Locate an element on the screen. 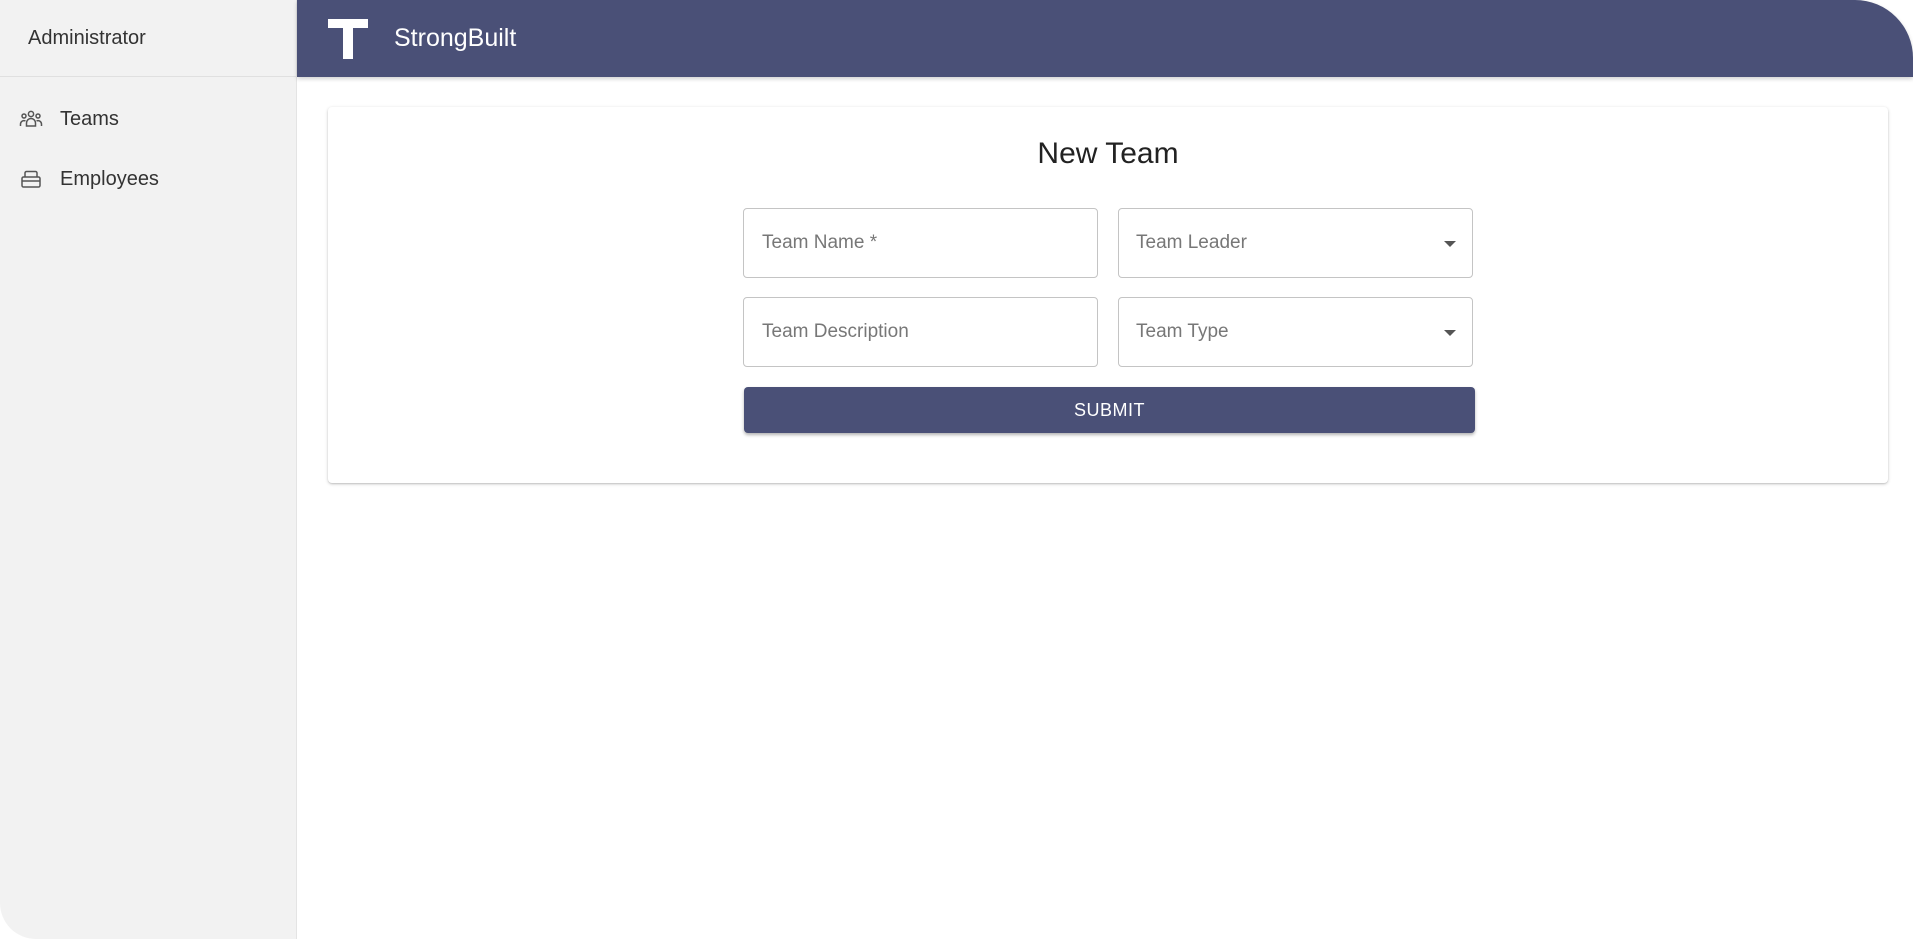 The height and width of the screenshot is (939, 1913). team-type-label: Team Type is located at coordinates (1182, 331).